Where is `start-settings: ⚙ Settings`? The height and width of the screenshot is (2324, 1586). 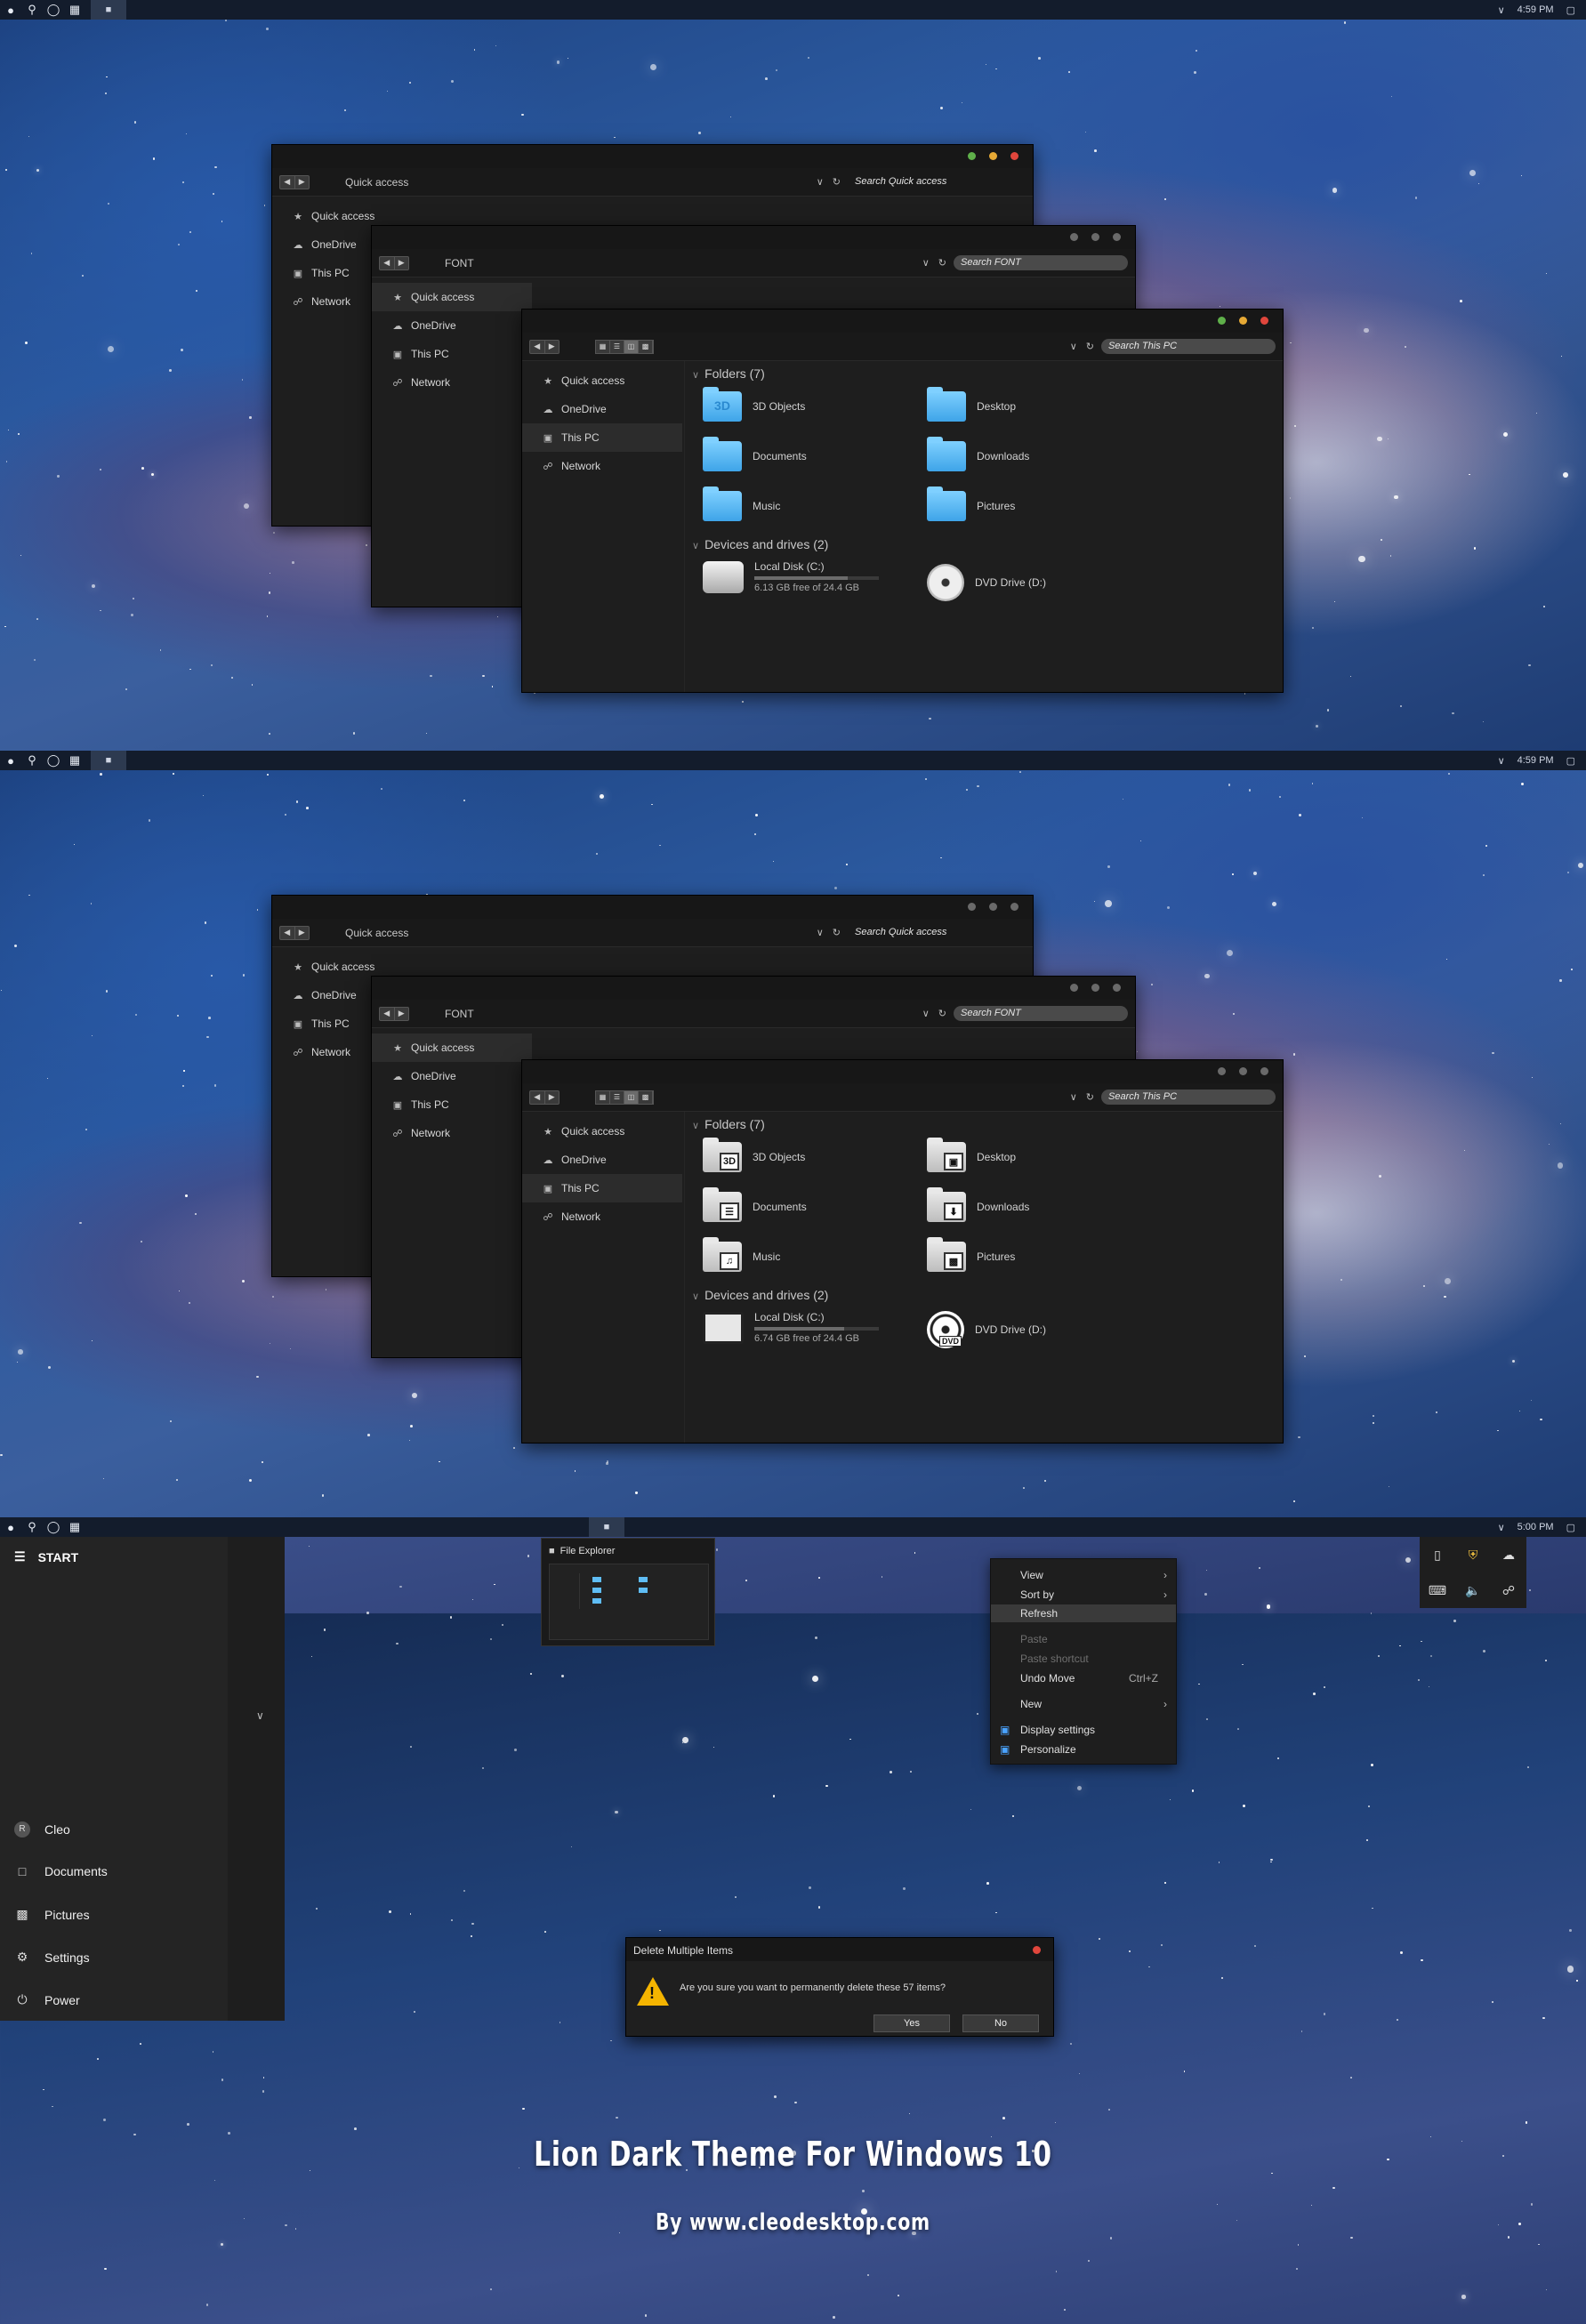
start-settings: ⚙ Settings is located at coordinates (52, 1957).